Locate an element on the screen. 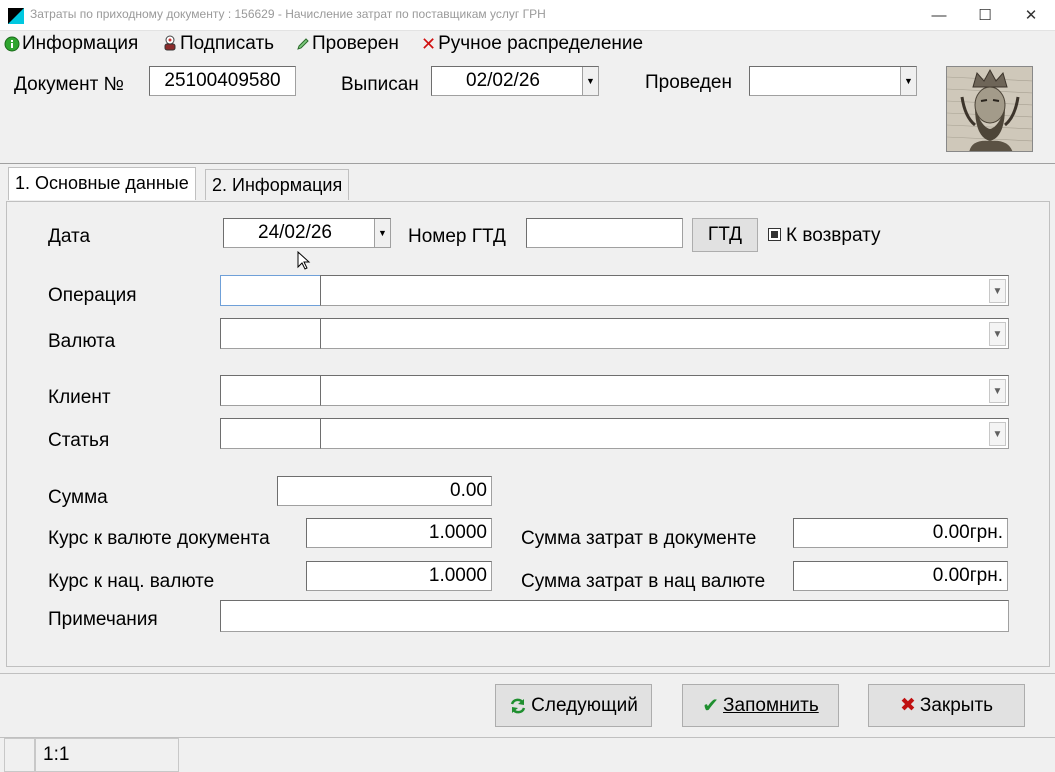  toolbar-manual-distribution-label: Ручное распределение is located at coordinates (541, 43).